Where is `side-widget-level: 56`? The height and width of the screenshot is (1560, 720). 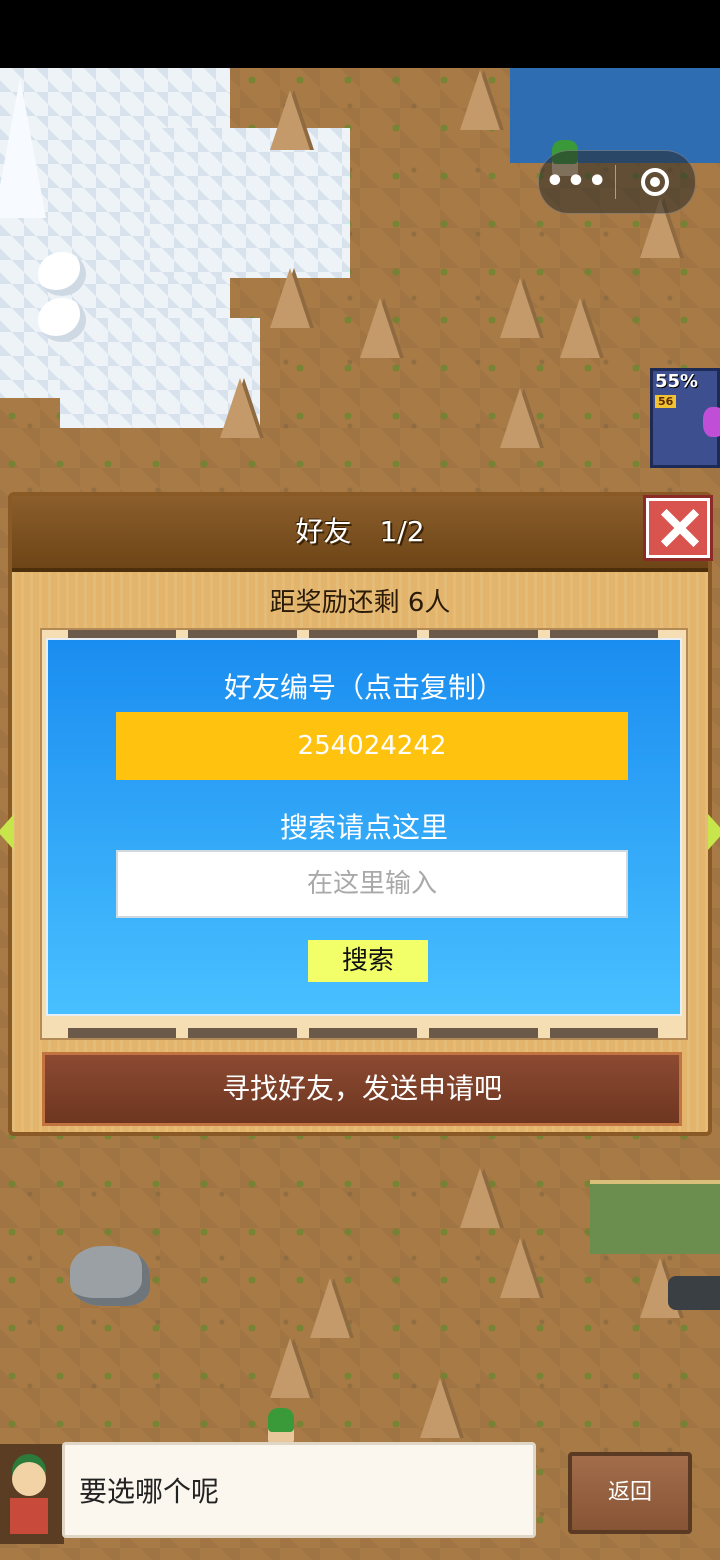
side-widget-level: 56 is located at coordinates (666, 401).